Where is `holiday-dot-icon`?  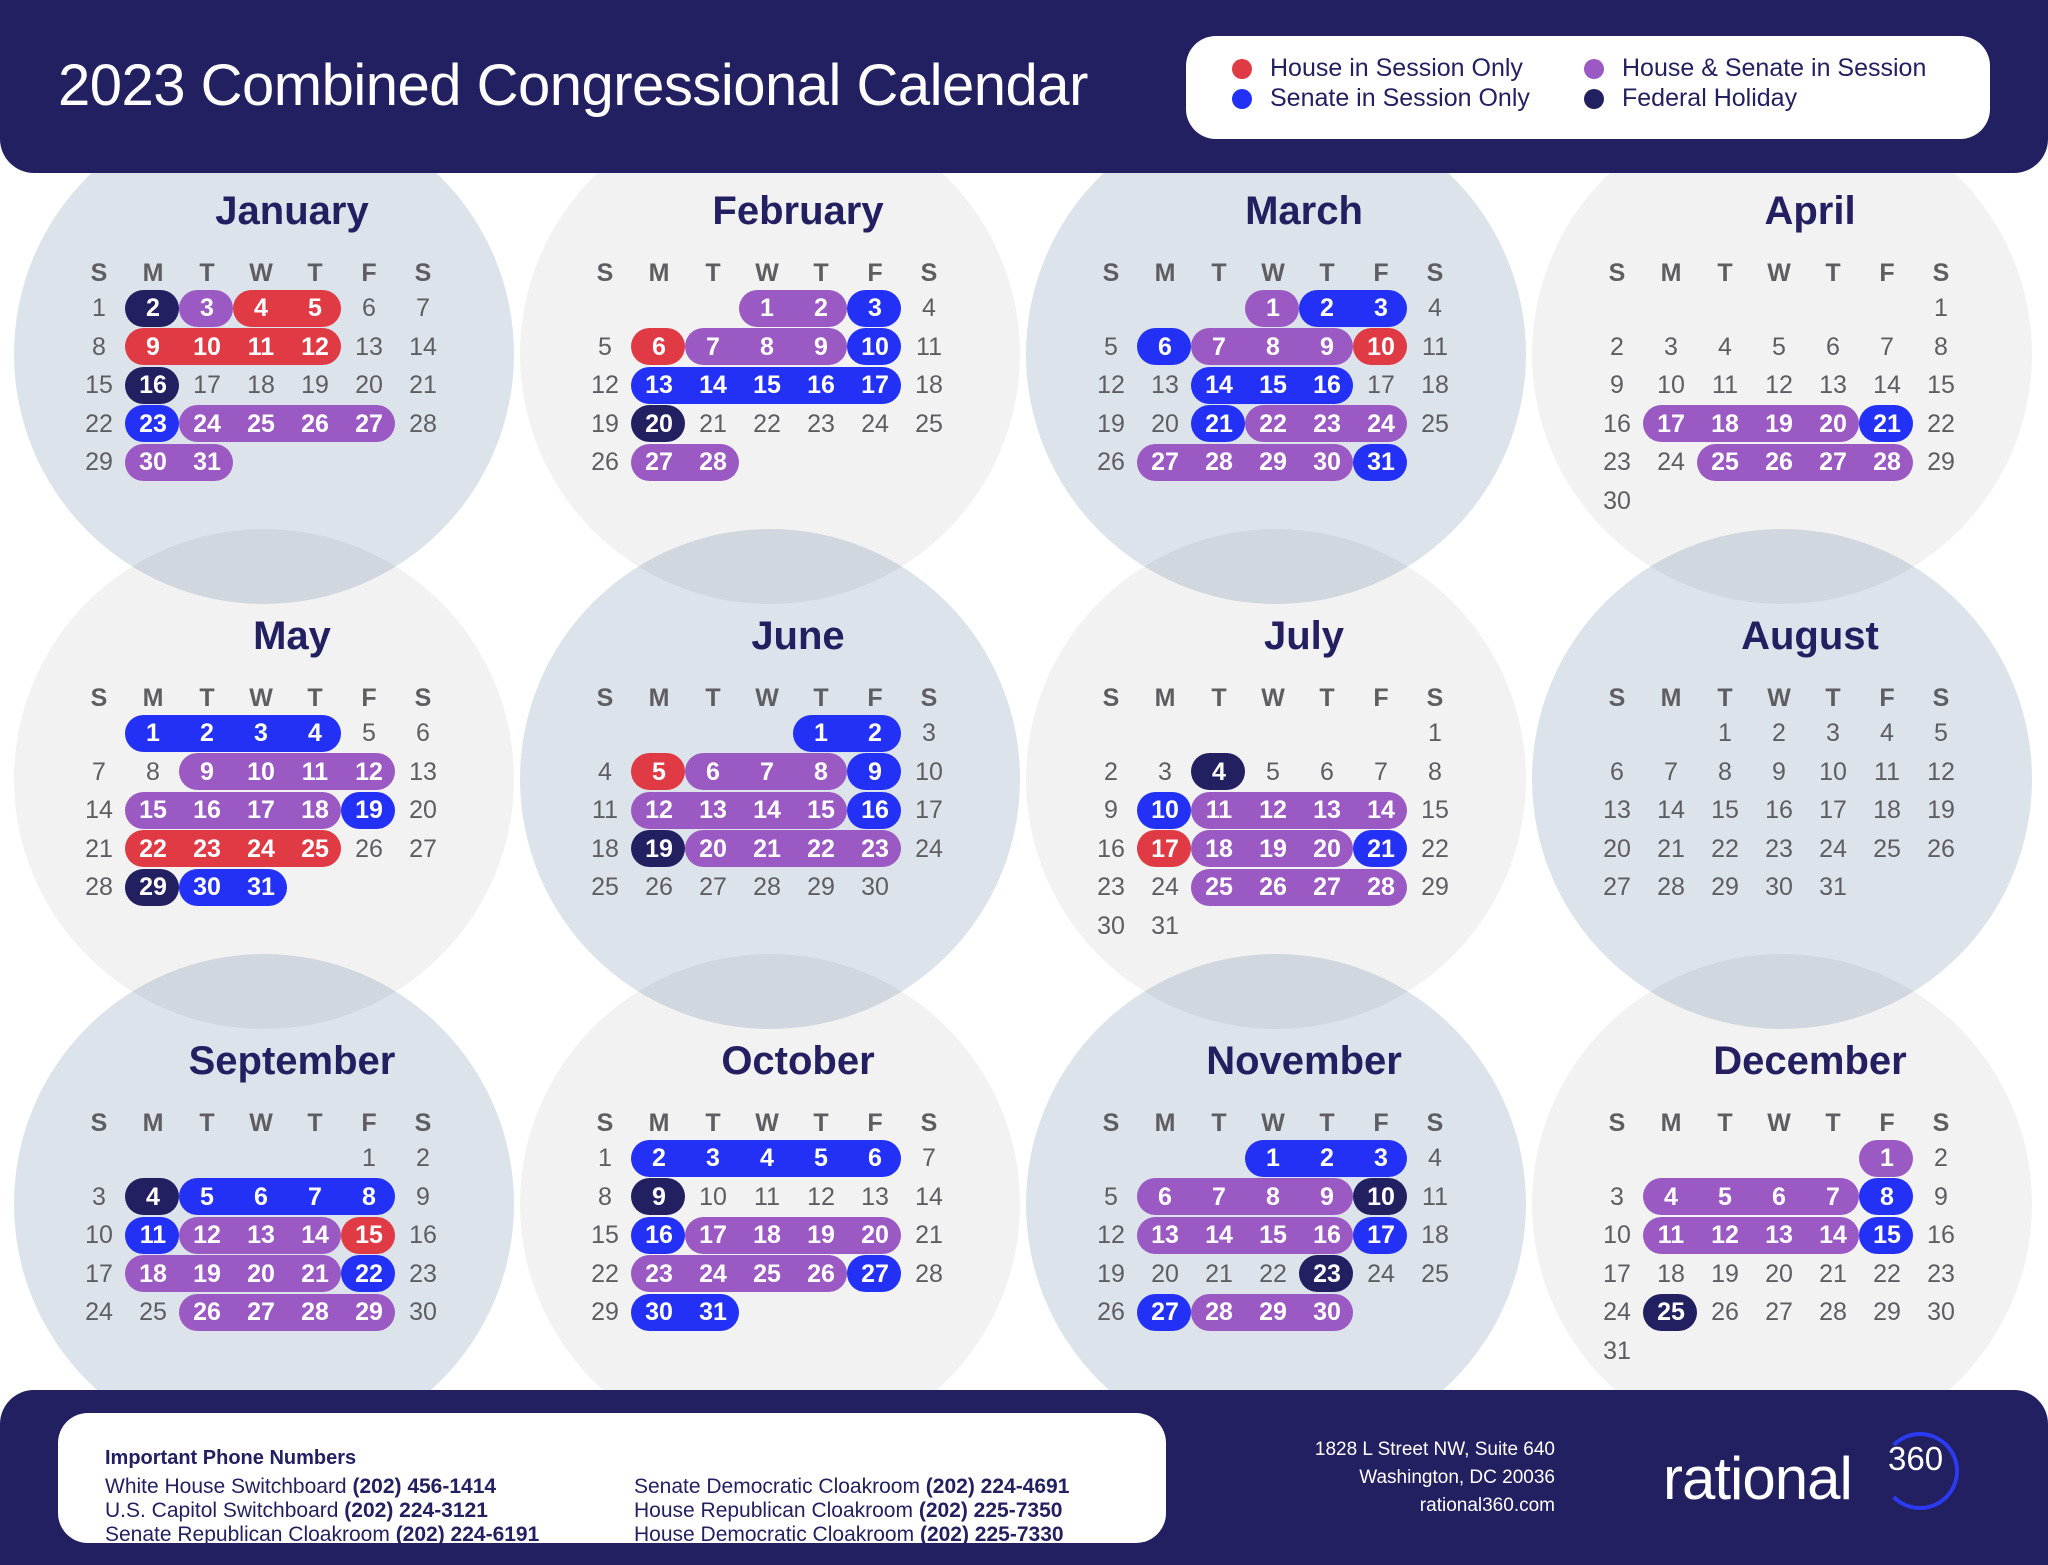 holiday-dot-icon is located at coordinates (1594, 98).